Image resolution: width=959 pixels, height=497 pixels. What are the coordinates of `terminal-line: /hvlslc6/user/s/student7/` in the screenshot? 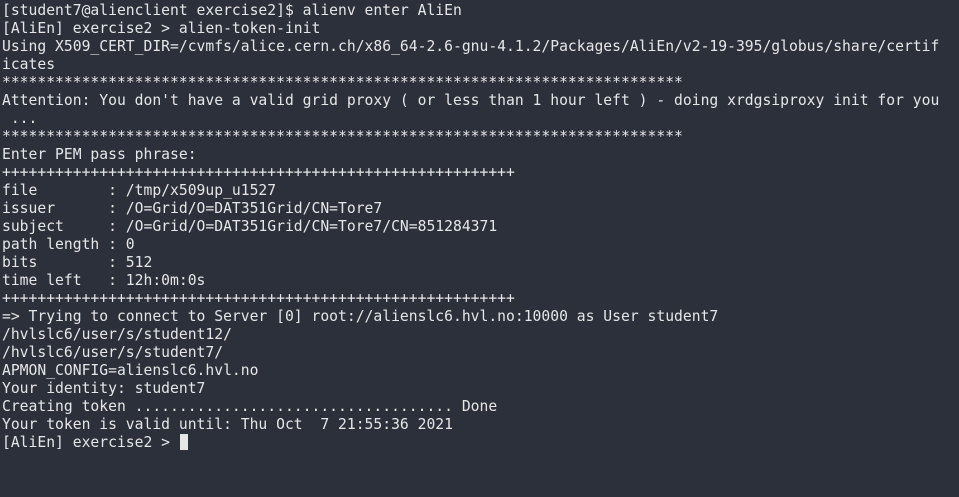 It's located at (113, 352).